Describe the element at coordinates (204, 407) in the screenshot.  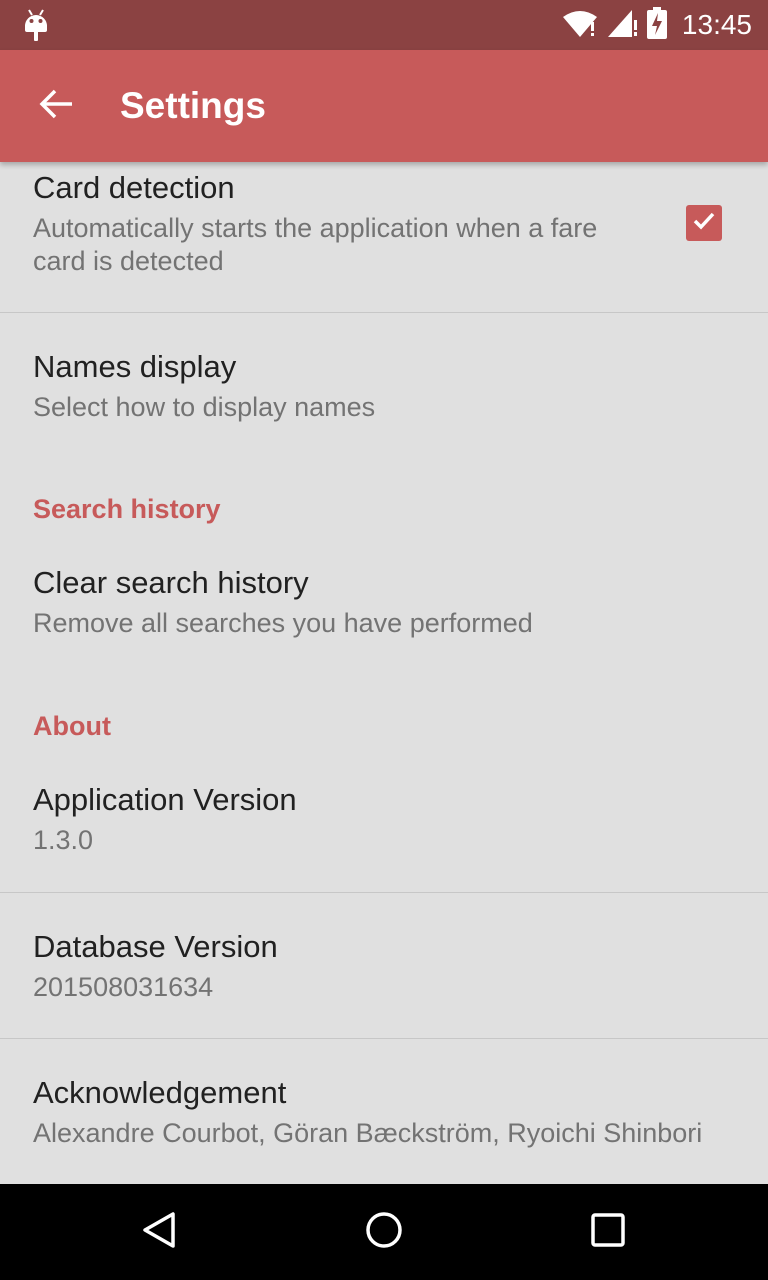
I see `pref-summary: Select how to display names` at that location.